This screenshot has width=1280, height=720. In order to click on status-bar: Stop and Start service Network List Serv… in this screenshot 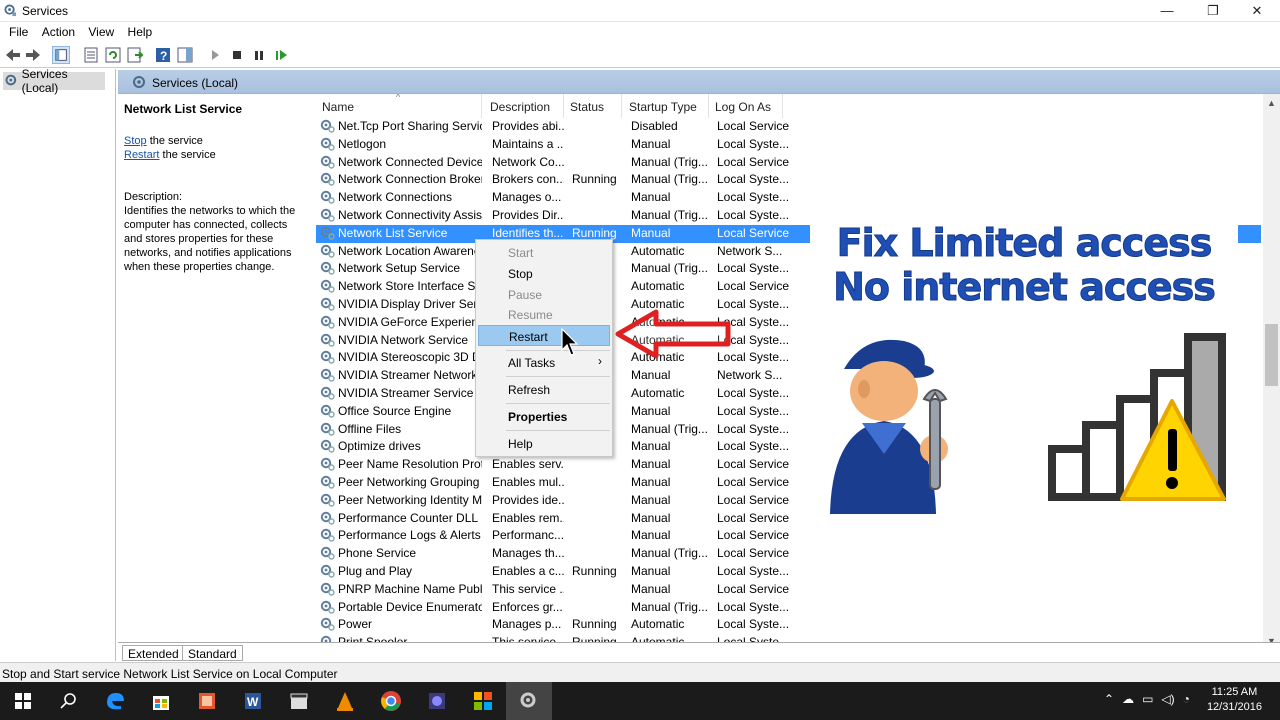, I will do `click(640, 672)`.